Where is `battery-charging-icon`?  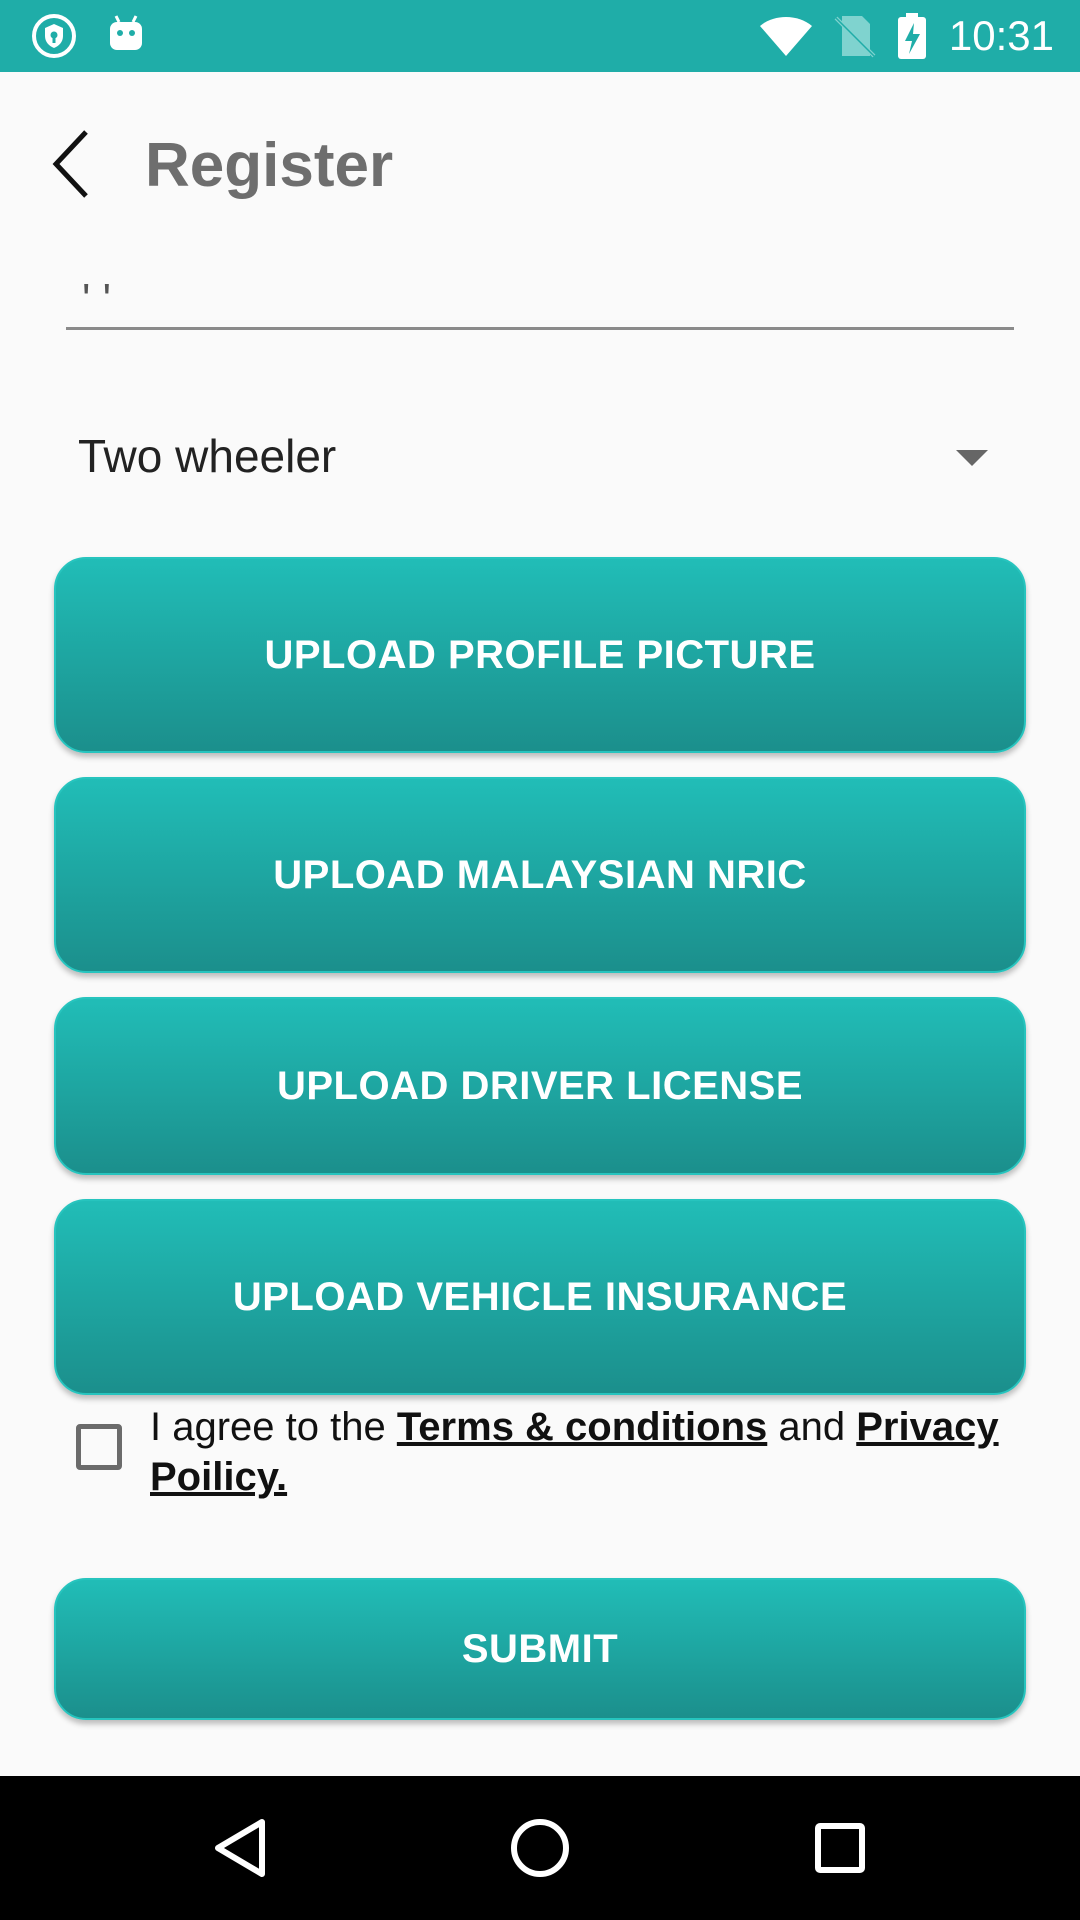 battery-charging-icon is located at coordinates (912, 36).